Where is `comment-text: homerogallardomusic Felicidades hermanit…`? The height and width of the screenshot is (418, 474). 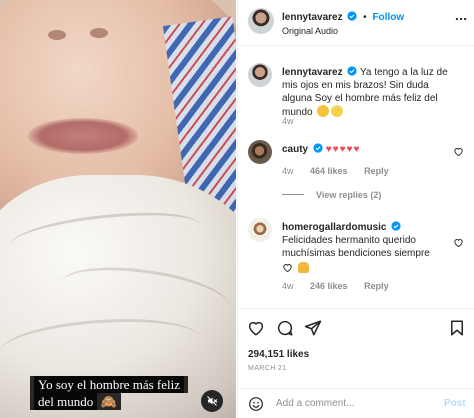 comment-text: homerogallardomusic Felicidades hermanit… is located at coordinates (368, 248).